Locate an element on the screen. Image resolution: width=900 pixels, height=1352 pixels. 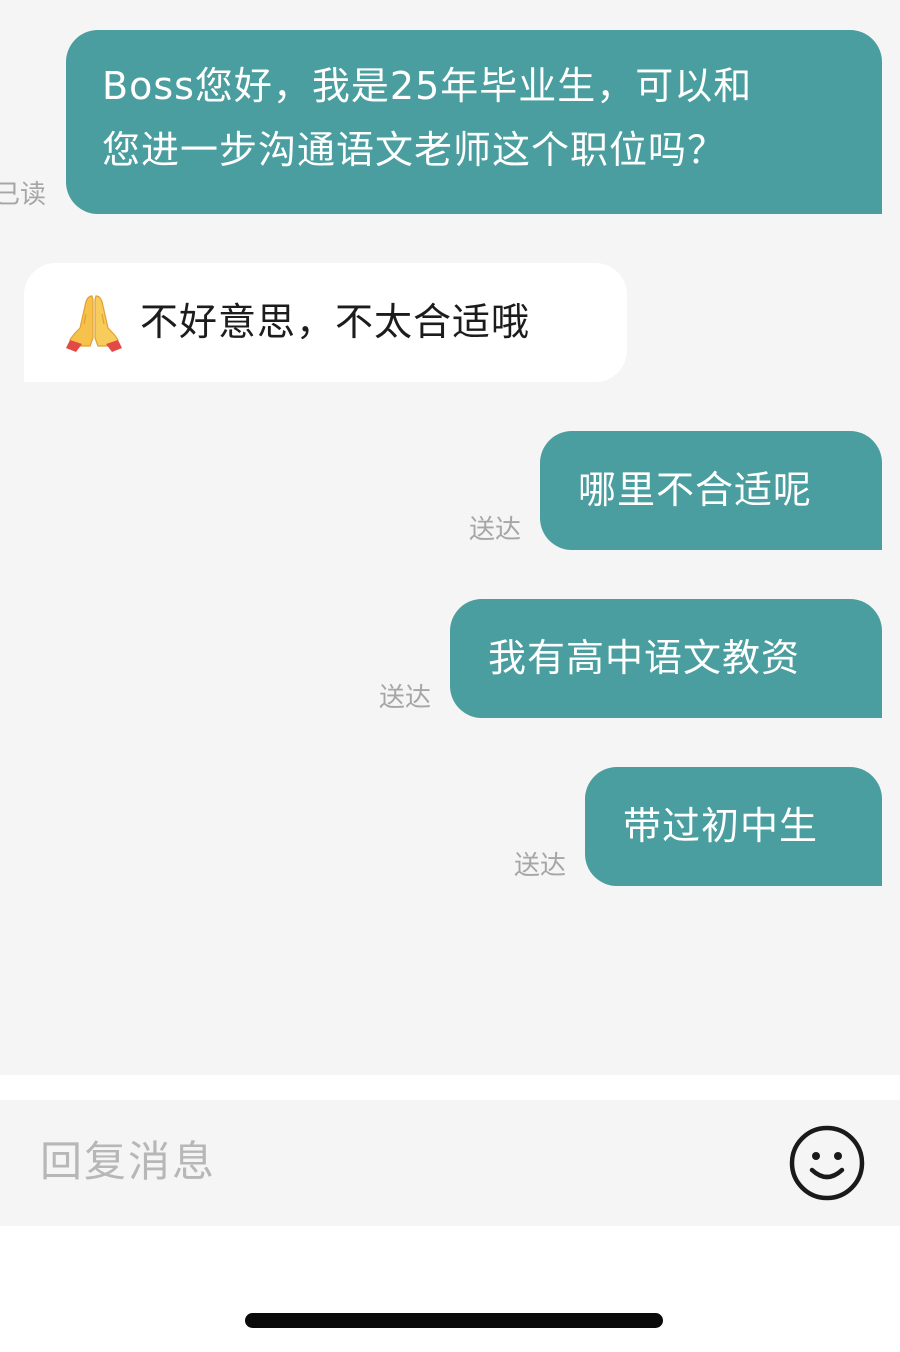
home-indicator is located at coordinates (454, 1320).